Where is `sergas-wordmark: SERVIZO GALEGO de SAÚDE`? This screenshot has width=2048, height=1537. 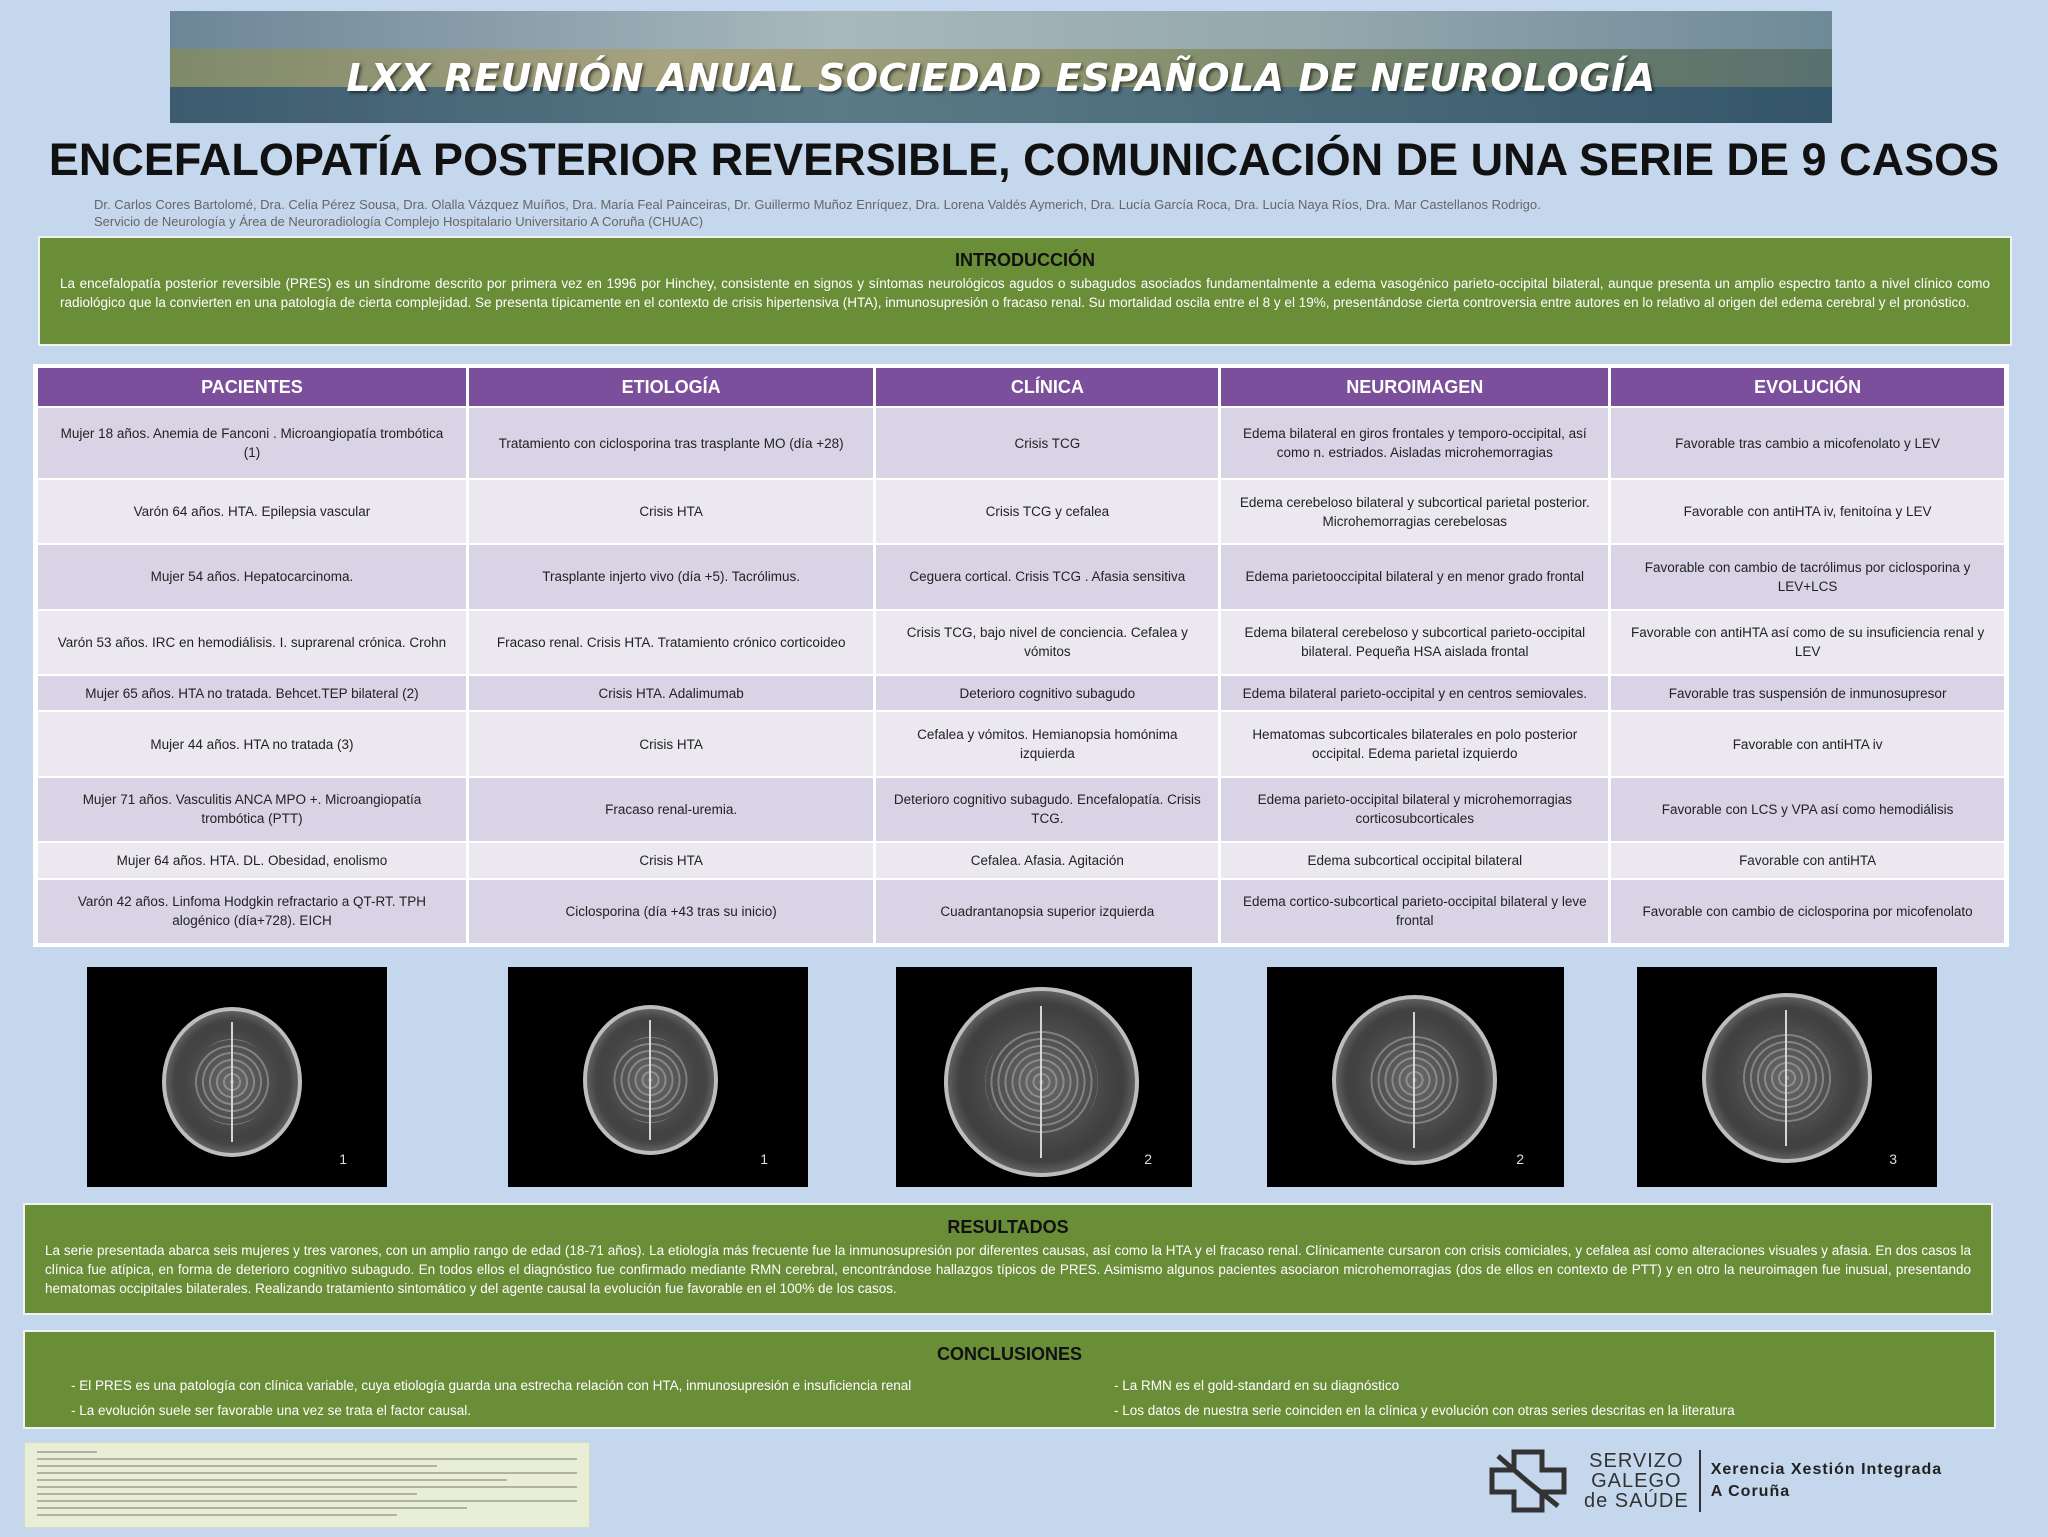 sergas-wordmark: SERVIZO GALEGO de SAÚDE is located at coordinates (1636, 1481).